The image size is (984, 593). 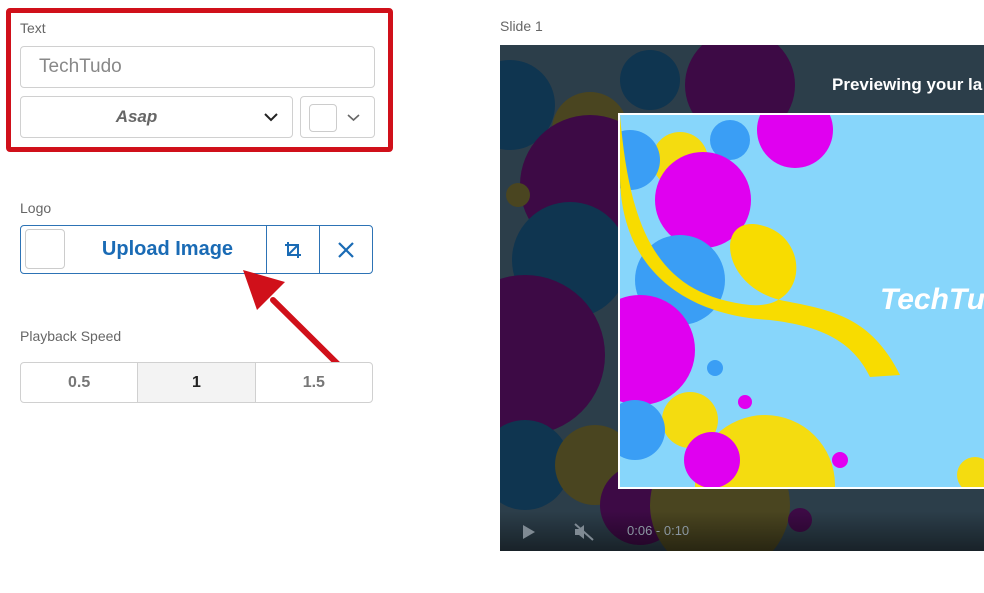 I want to click on crop-icon, so click(x=293, y=249).